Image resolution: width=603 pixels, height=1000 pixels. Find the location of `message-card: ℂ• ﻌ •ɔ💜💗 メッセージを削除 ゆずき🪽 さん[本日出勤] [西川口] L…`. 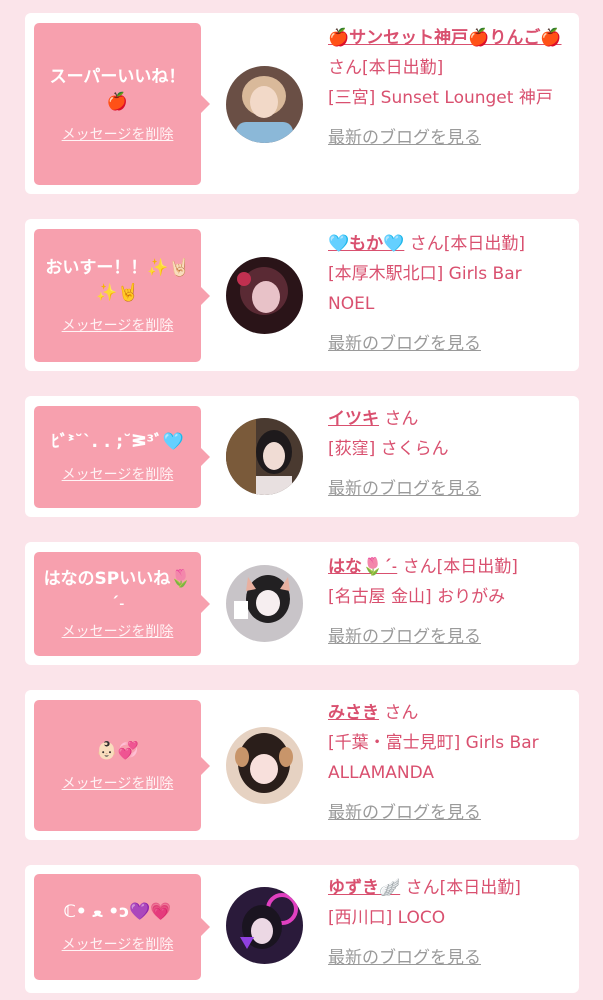

message-card: ℂ• ﻌ •ɔ💜💗 メッセージを削除 ゆずき🪽 さん[本日出勤] [西川口] L… is located at coordinates (302, 929).